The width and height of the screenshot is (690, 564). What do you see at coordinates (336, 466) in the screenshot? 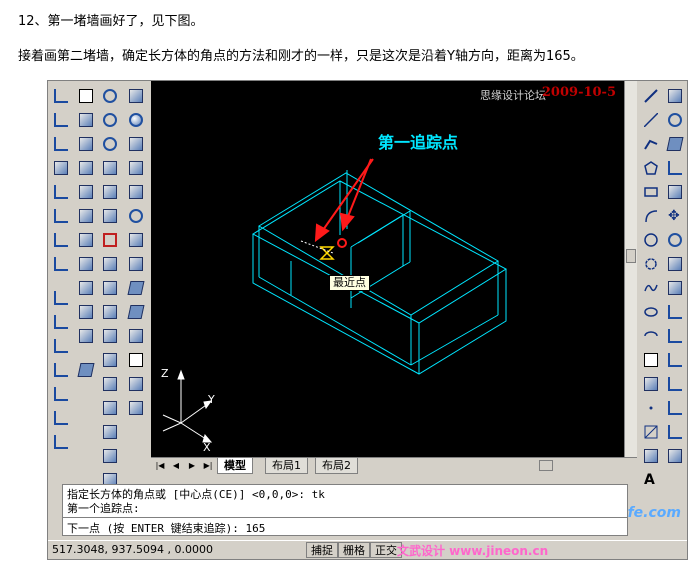
I see `tab-layout2: 布局2` at bounding box center [336, 466].